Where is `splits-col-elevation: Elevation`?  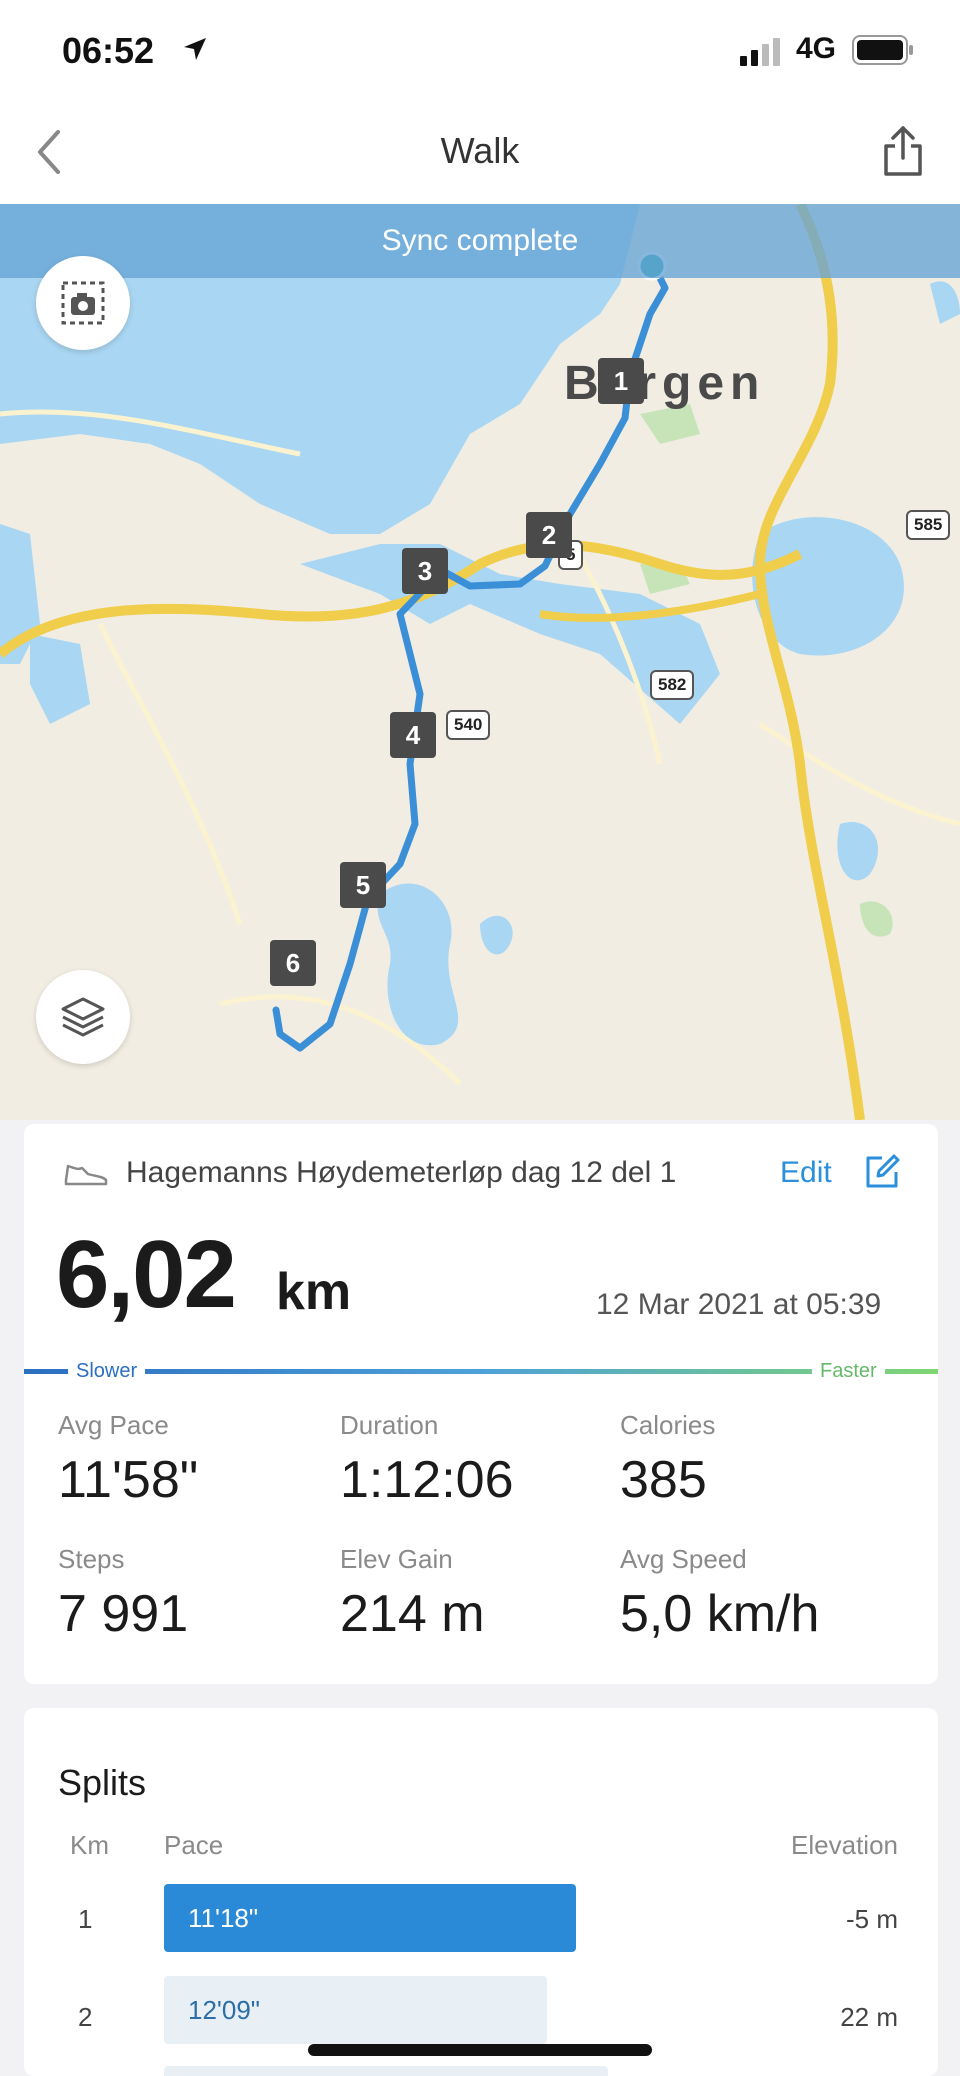
splits-col-elevation: Elevation is located at coordinates (844, 1845).